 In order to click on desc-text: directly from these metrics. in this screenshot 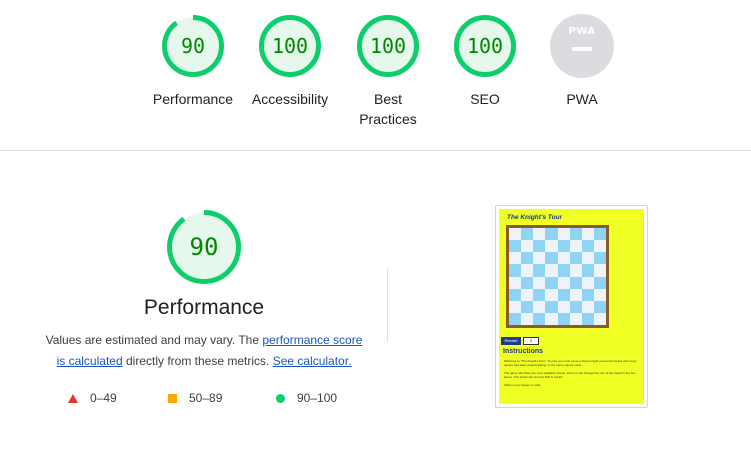, I will do `click(197, 360)`.